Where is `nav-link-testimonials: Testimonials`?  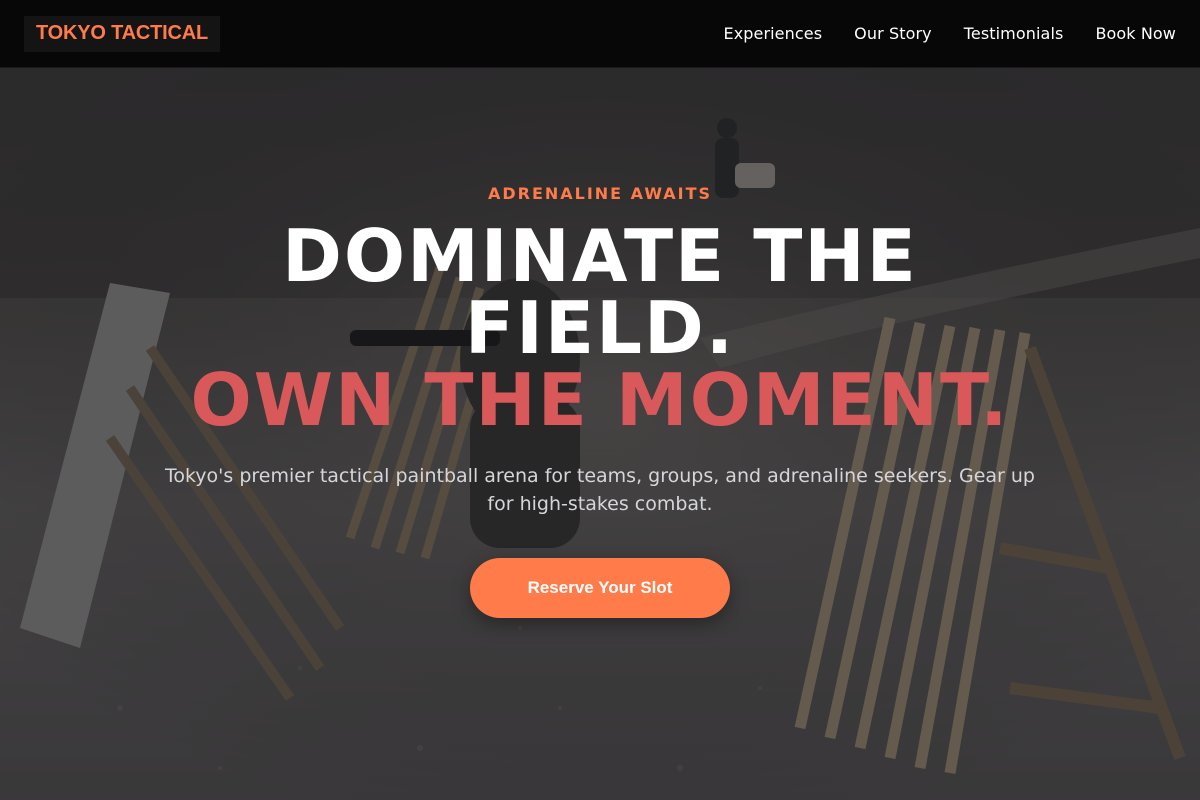 nav-link-testimonials: Testimonials is located at coordinates (1014, 33).